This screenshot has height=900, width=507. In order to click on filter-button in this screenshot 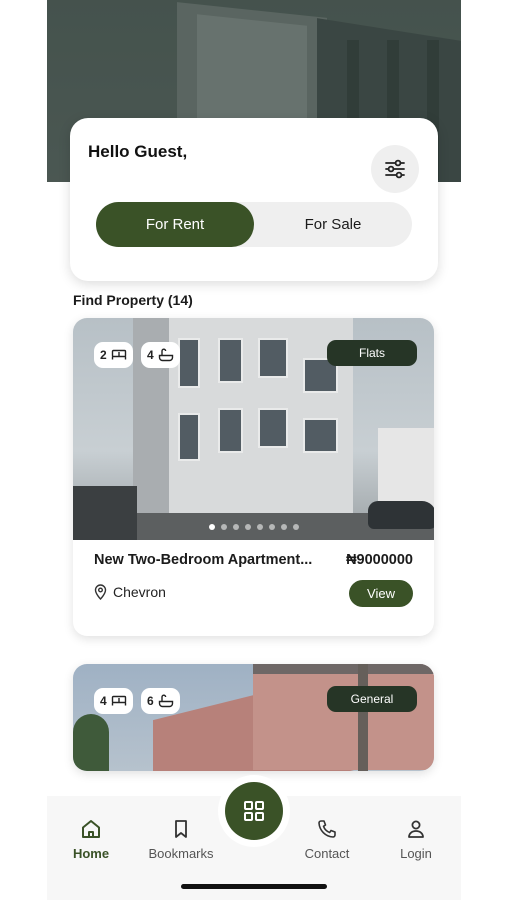, I will do `click(395, 169)`.